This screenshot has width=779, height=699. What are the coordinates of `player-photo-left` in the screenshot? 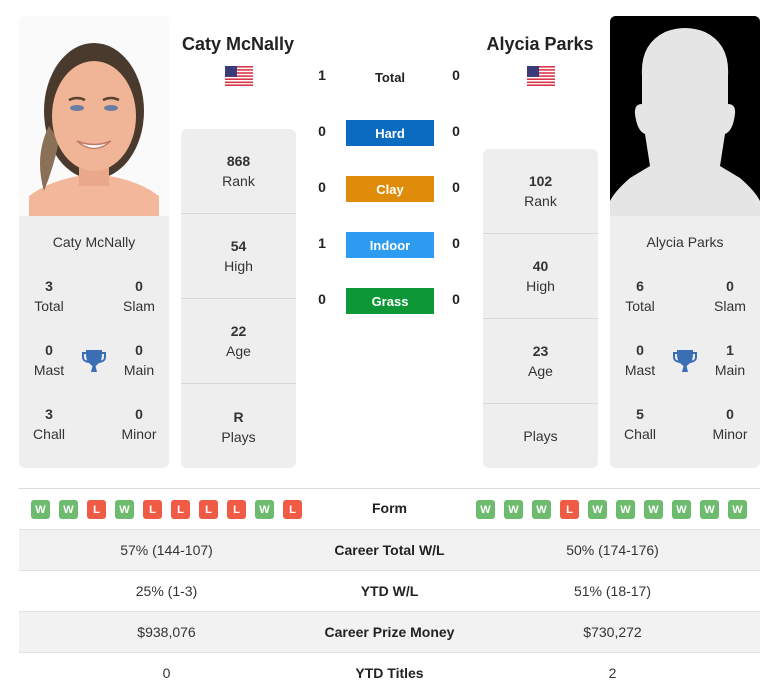 It's located at (94, 116).